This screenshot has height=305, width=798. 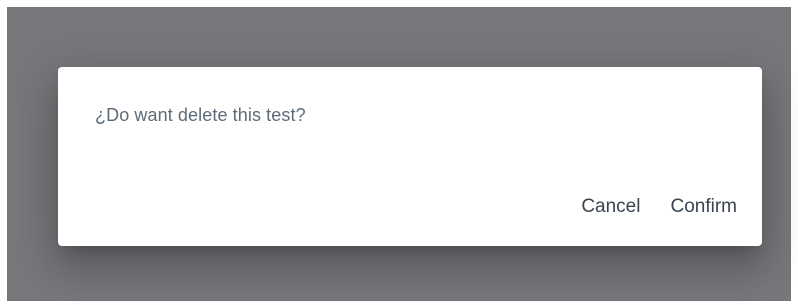 I want to click on cancel-button: Cancel, so click(x=610, y=207).